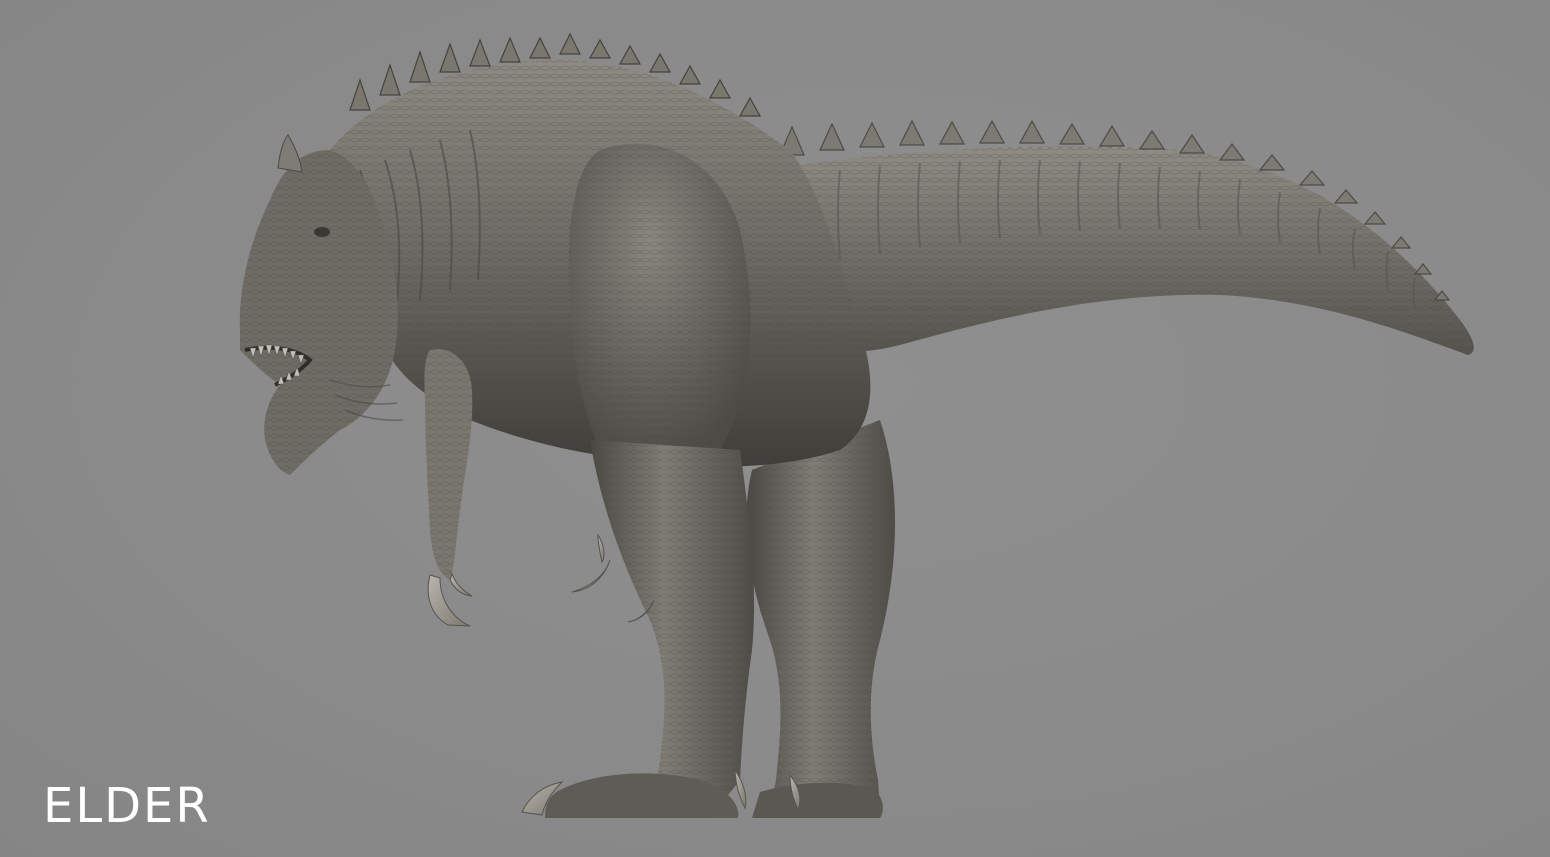 This screenshot has width=1550, height=857. What do you see at coordinates (322, 232) in the screenshot?
I see `eye-shape` at bounding box center [322, 232].